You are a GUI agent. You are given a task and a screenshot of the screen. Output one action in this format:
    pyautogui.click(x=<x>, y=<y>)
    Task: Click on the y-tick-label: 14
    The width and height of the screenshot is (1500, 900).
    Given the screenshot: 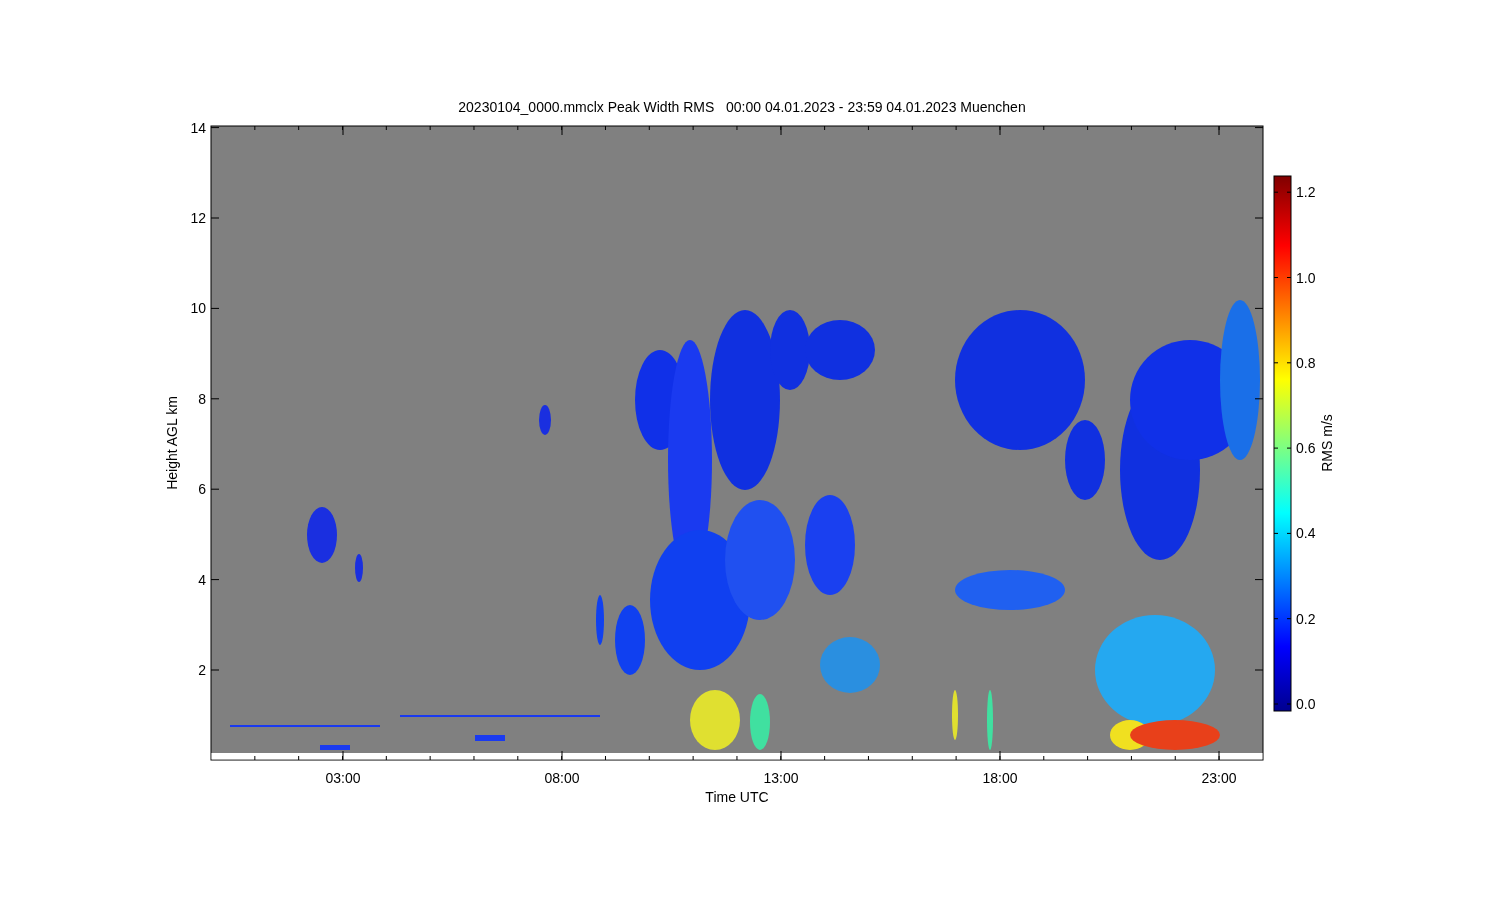 What is the action you would take?
    pyautogui.click(x=198, y=127)
    